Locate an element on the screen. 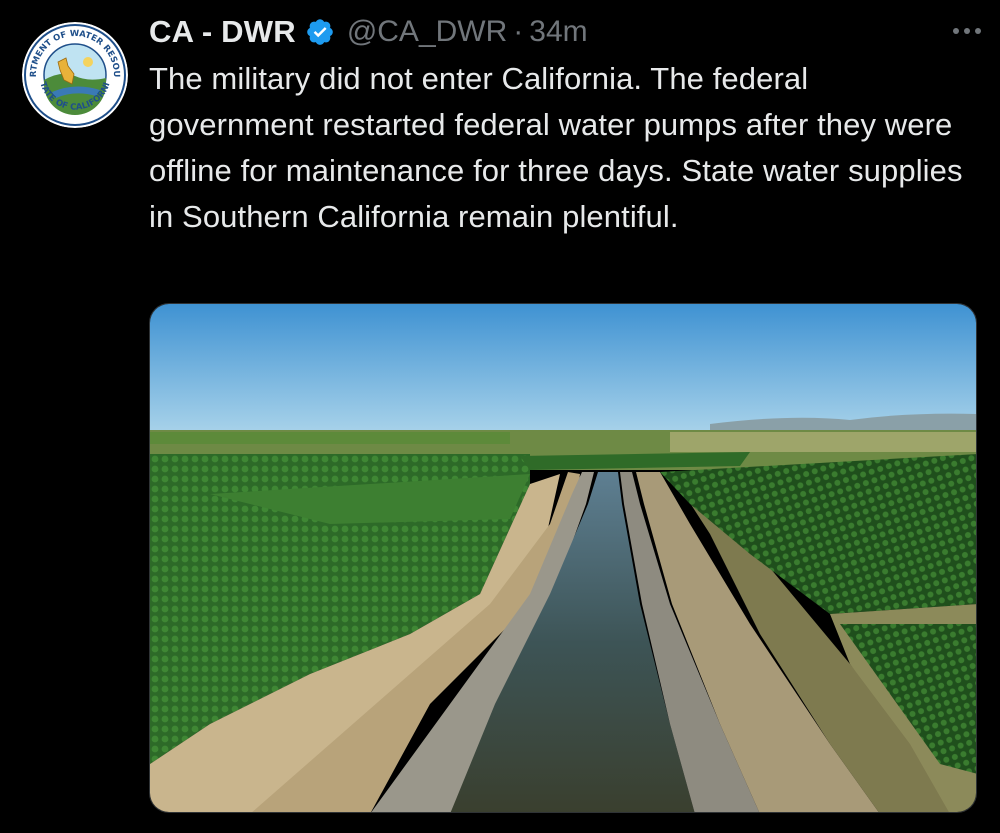  handle: @CA_DWR is located at coordinates (427, 32).